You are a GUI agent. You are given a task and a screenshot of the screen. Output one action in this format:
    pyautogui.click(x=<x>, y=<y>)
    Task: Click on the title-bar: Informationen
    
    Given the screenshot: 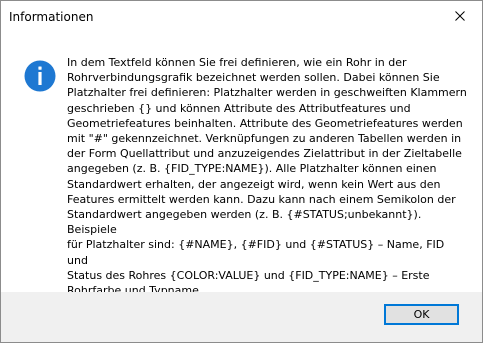 What is the action you would take?
    pyautogui.click(x=241, y=18)
    